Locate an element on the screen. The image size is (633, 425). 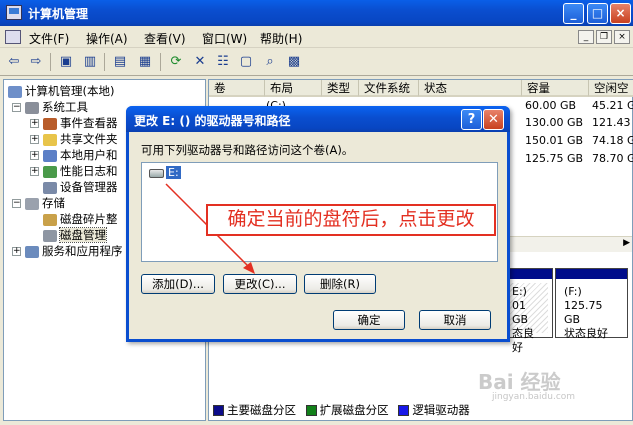
open-icon: ▢ is located at coordinates (246, 62).